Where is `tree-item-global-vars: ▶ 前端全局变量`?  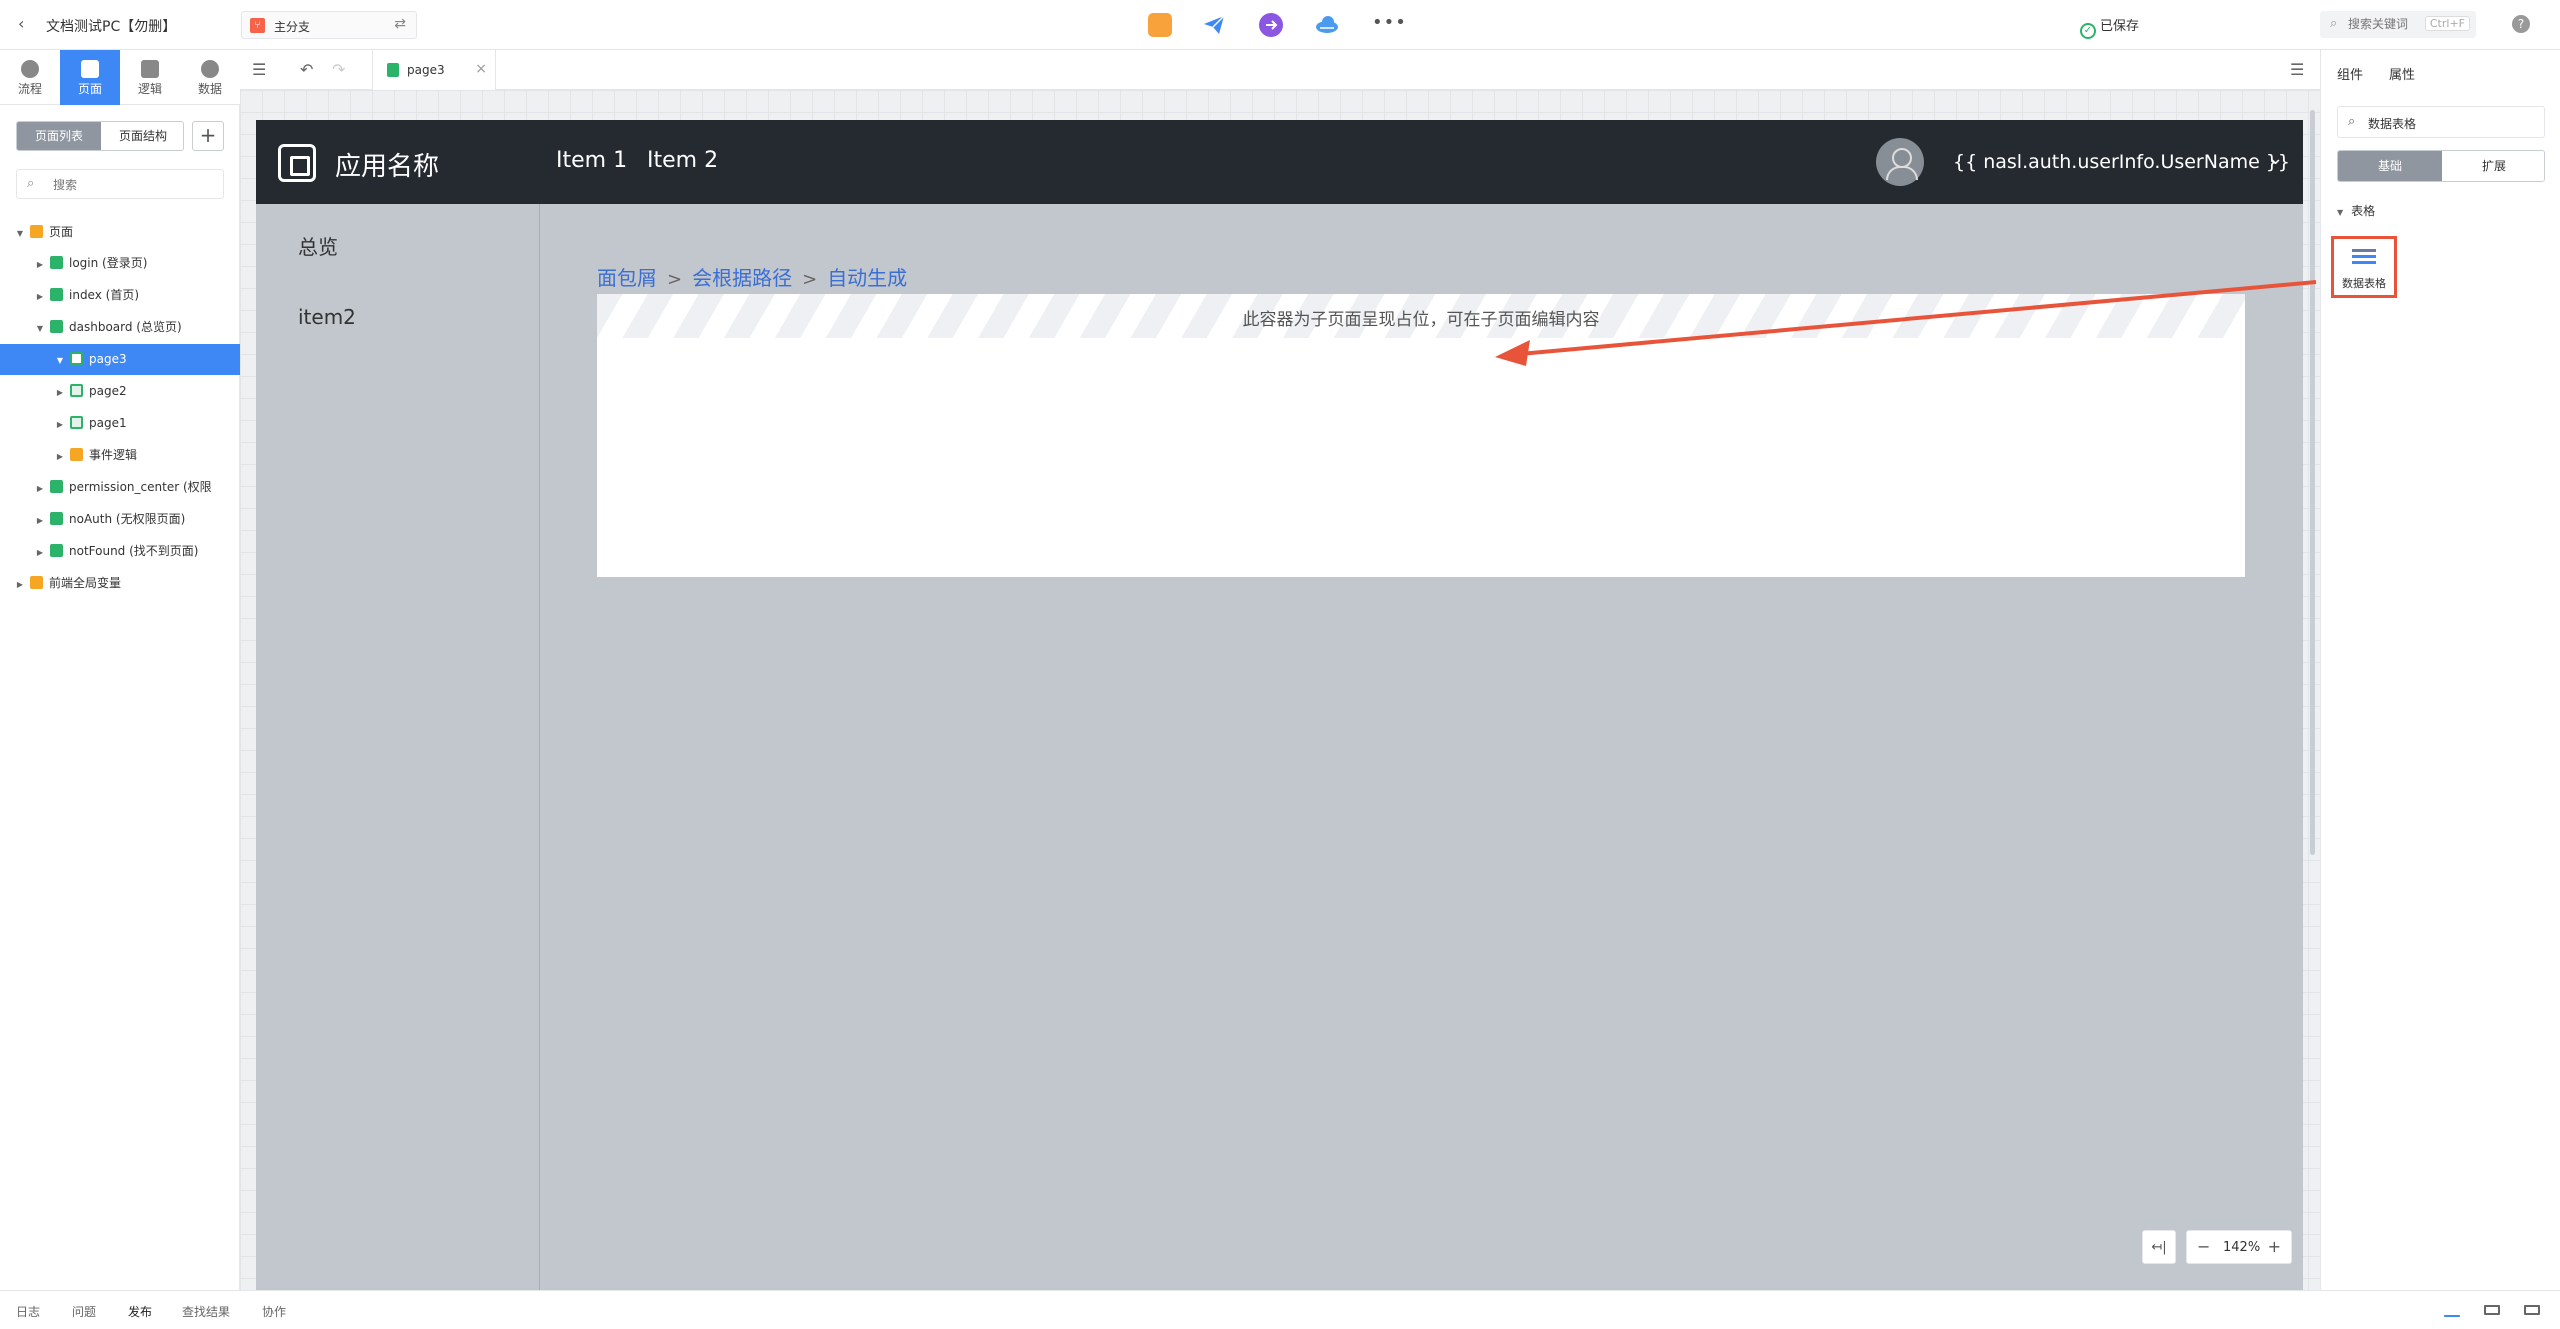 tree-item-global-vars: ▶ 前端全局变量 is located at coordinates (120, 583).